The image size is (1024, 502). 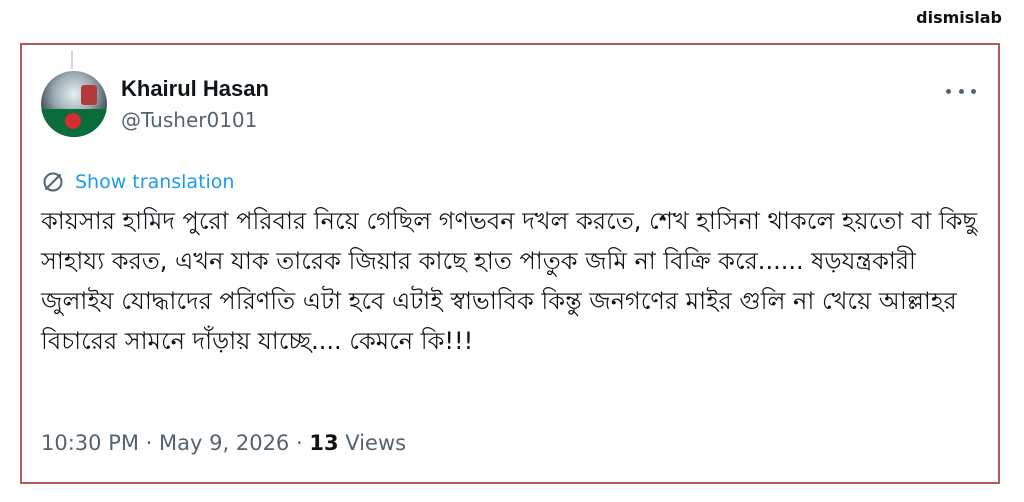 I want to click on show-translation-link: Show translation, so click(x=137, y=182).